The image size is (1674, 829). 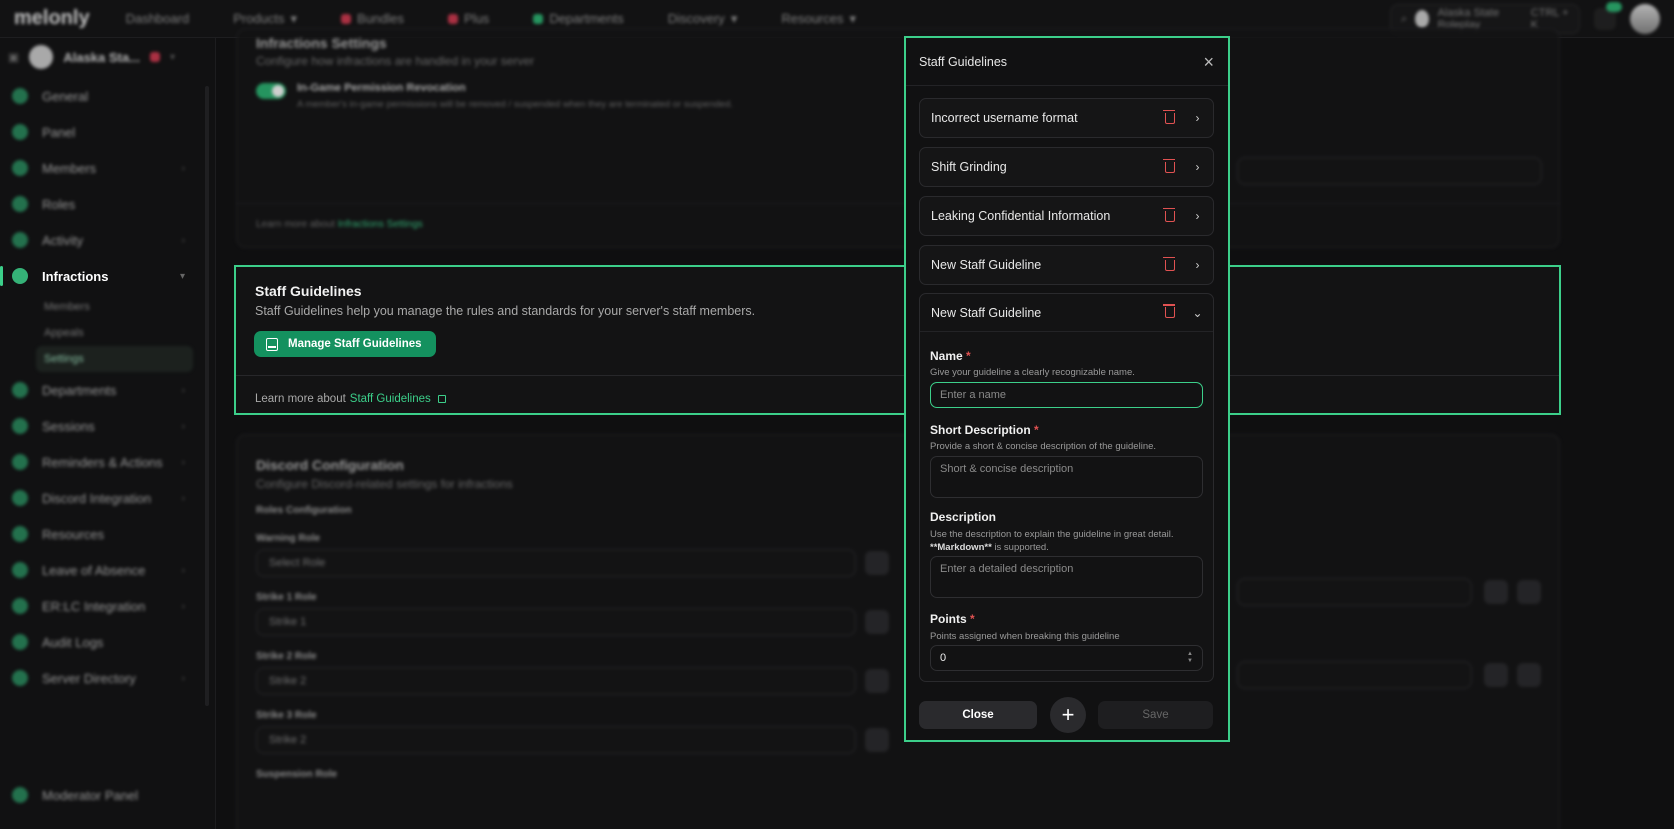 I want to click on sidebar-item-label: Sessions, so click(x=68, y=426).